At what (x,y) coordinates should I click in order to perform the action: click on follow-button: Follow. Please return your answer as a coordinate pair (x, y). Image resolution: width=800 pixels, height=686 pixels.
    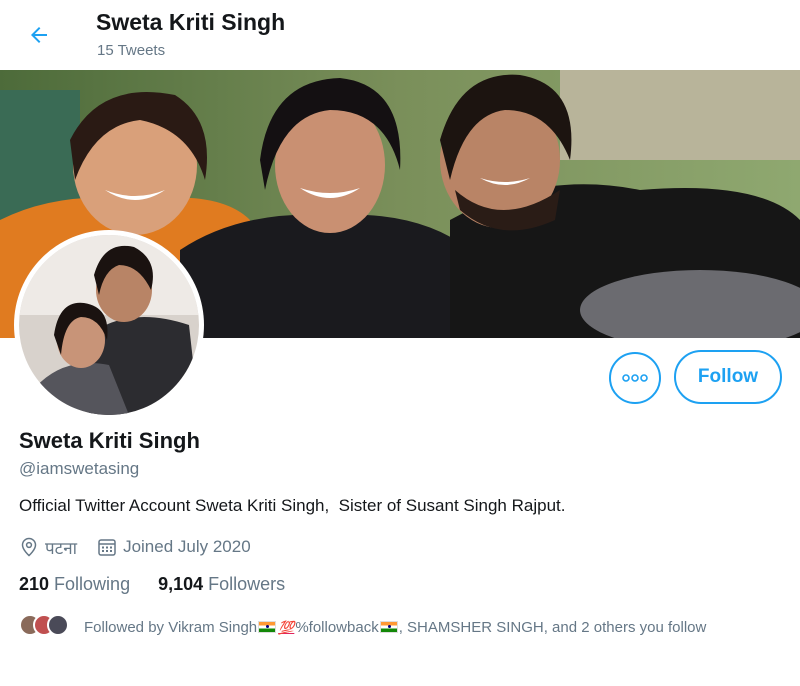
    Looking at the image, I should click on (728, 377).